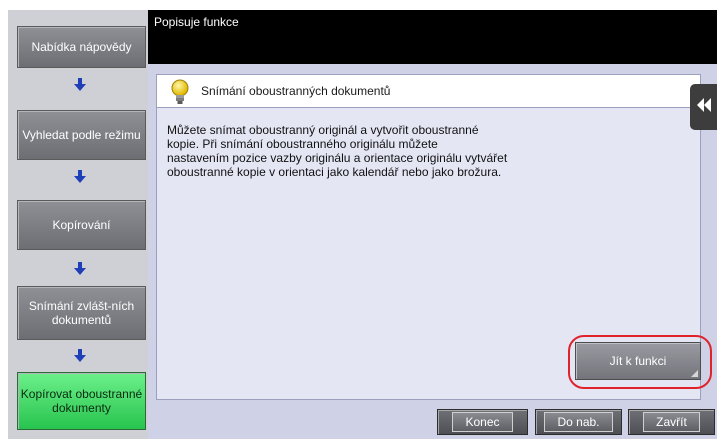 The height and width of the screenshot is (439, 717). I want to click on close-button: Zavřít, so click(671, 422).